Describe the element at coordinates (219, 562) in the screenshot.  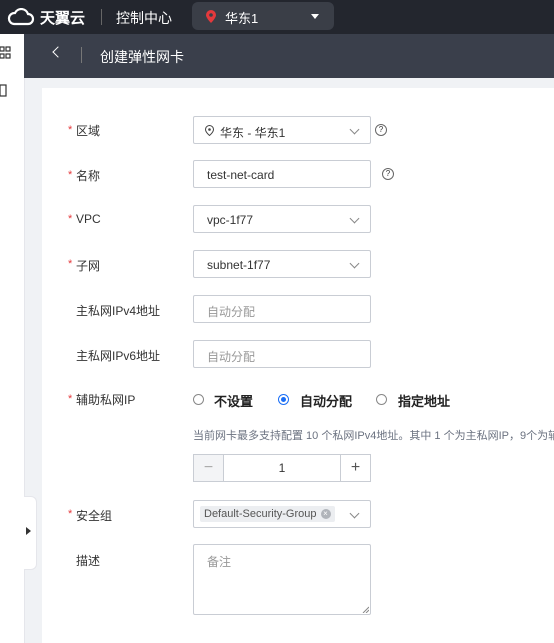
I see `description-placeholder: 备注` at that location.